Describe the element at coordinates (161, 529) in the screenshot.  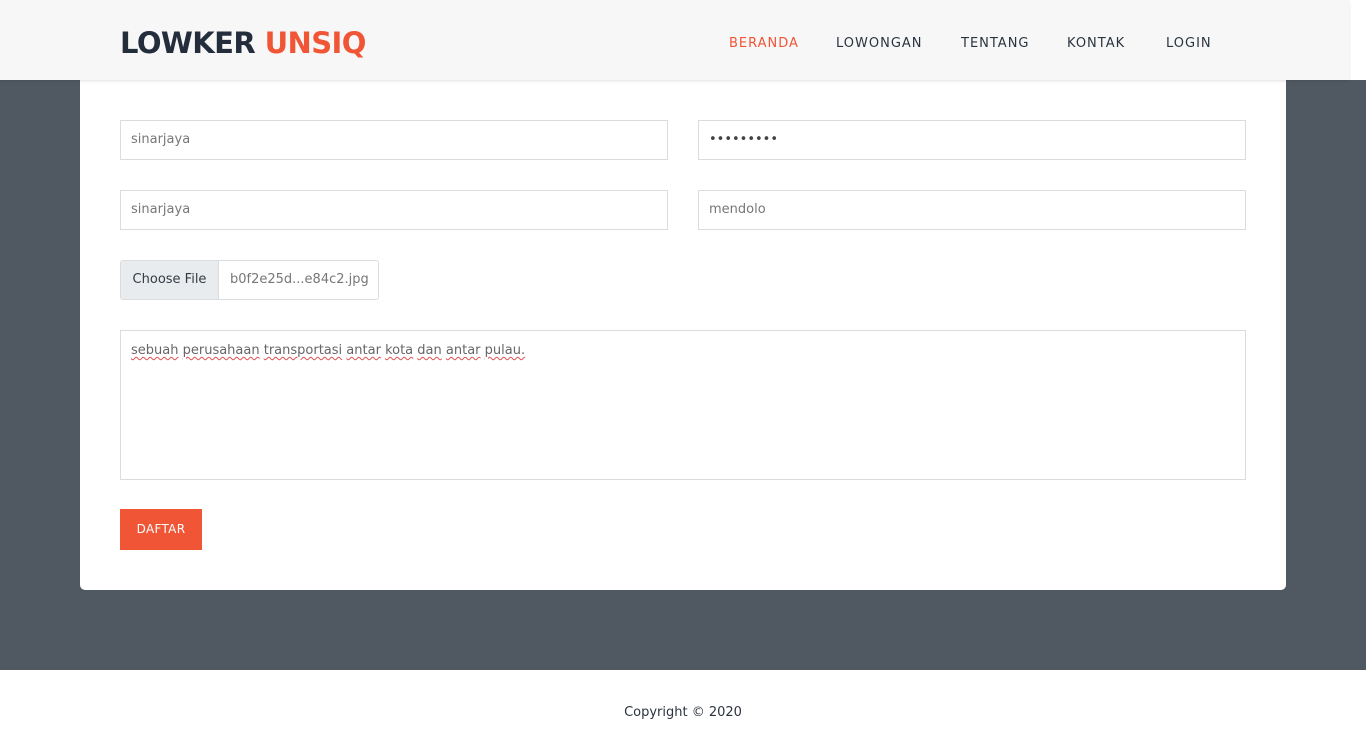
I see `daftar-button: DAFTAR` at that location.